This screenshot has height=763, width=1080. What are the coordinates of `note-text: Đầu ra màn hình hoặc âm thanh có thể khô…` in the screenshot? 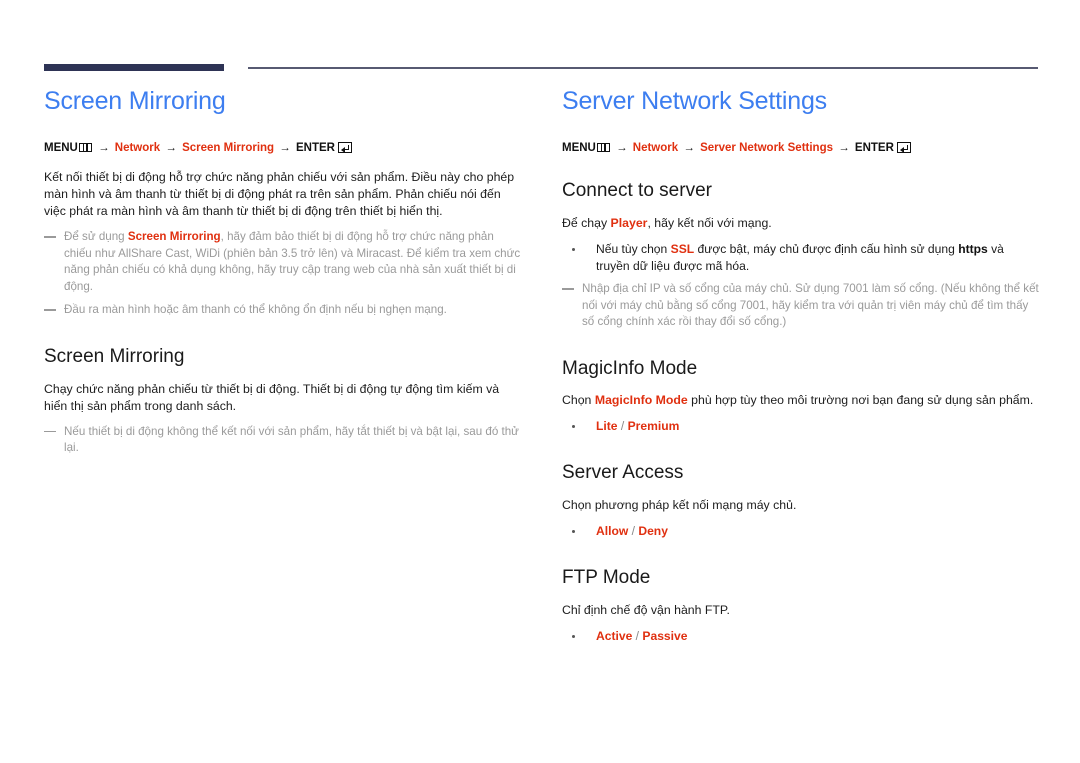 It's located at (255, 310).